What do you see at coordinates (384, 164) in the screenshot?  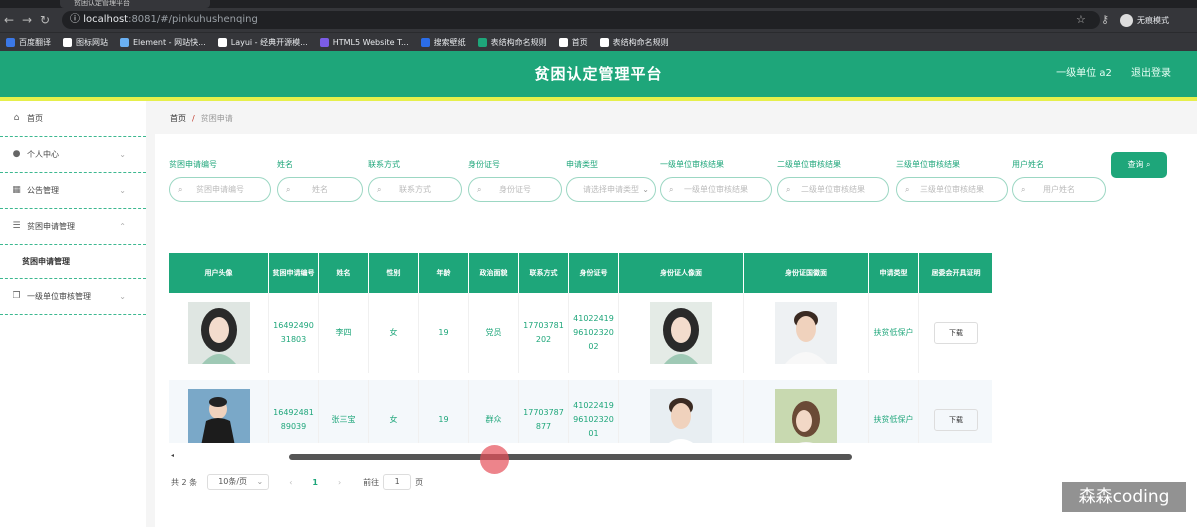 I see `filter-label: 联系方式` at bounding box center [384, 164].